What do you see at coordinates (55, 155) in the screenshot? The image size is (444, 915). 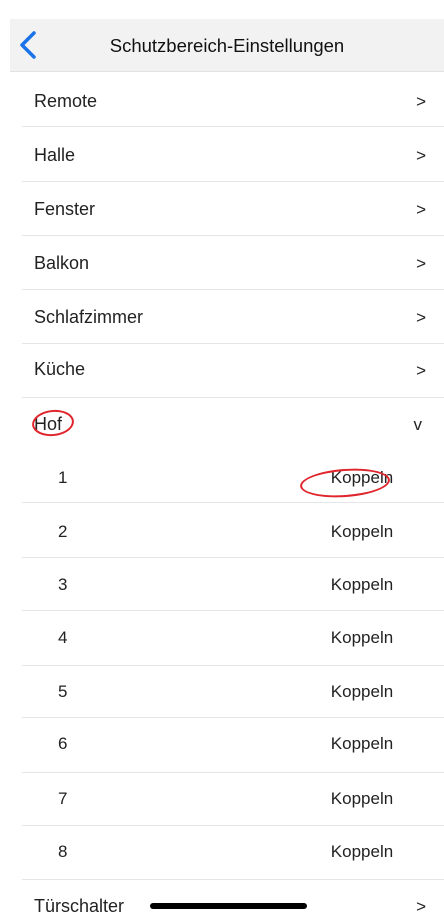 I see `zone-label: Halle` at bounding box center [55, 155].